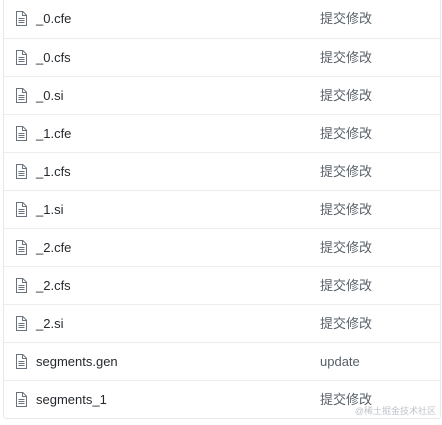 This screenshot has height=425, width=442. What do you see at coordinates (340, 361) in the screenshot?
I see `commit-message-link: update` at bounding box center [340, 361].